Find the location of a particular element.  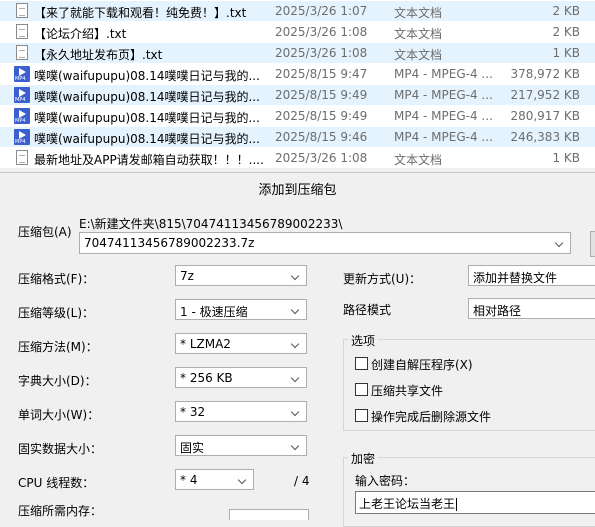

word-select: * 32 is located at coordinates (241, 411).